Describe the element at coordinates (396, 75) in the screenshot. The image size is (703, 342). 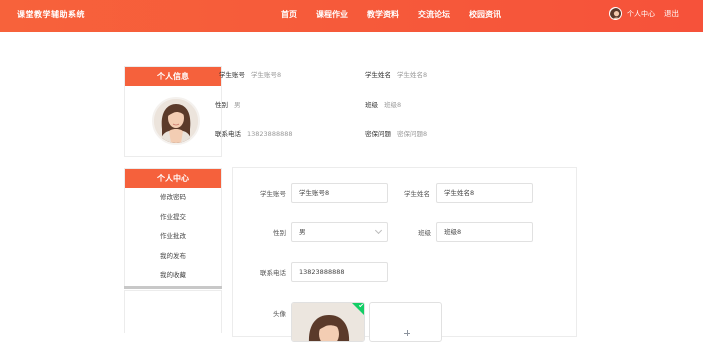
I see `info-name: 学生姓名 学生姓名8` at that location.